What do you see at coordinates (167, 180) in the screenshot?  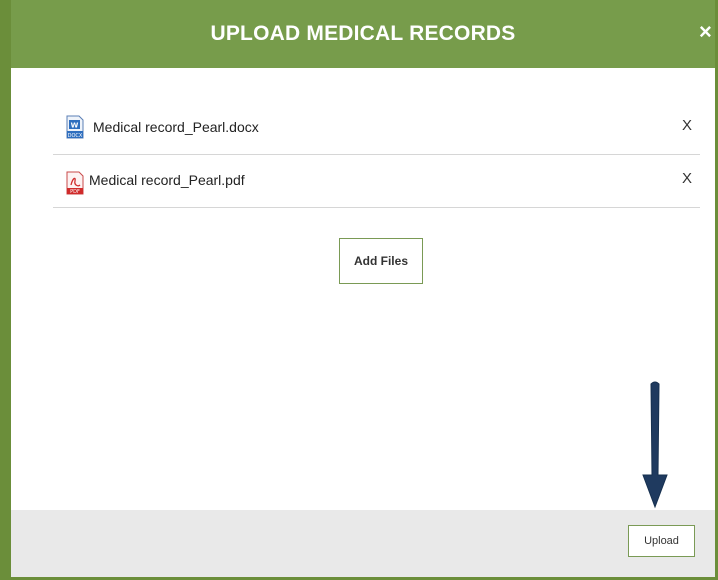 I see `file-name: Medical record_Pearl.pdf` at bounding box center [167, 180].